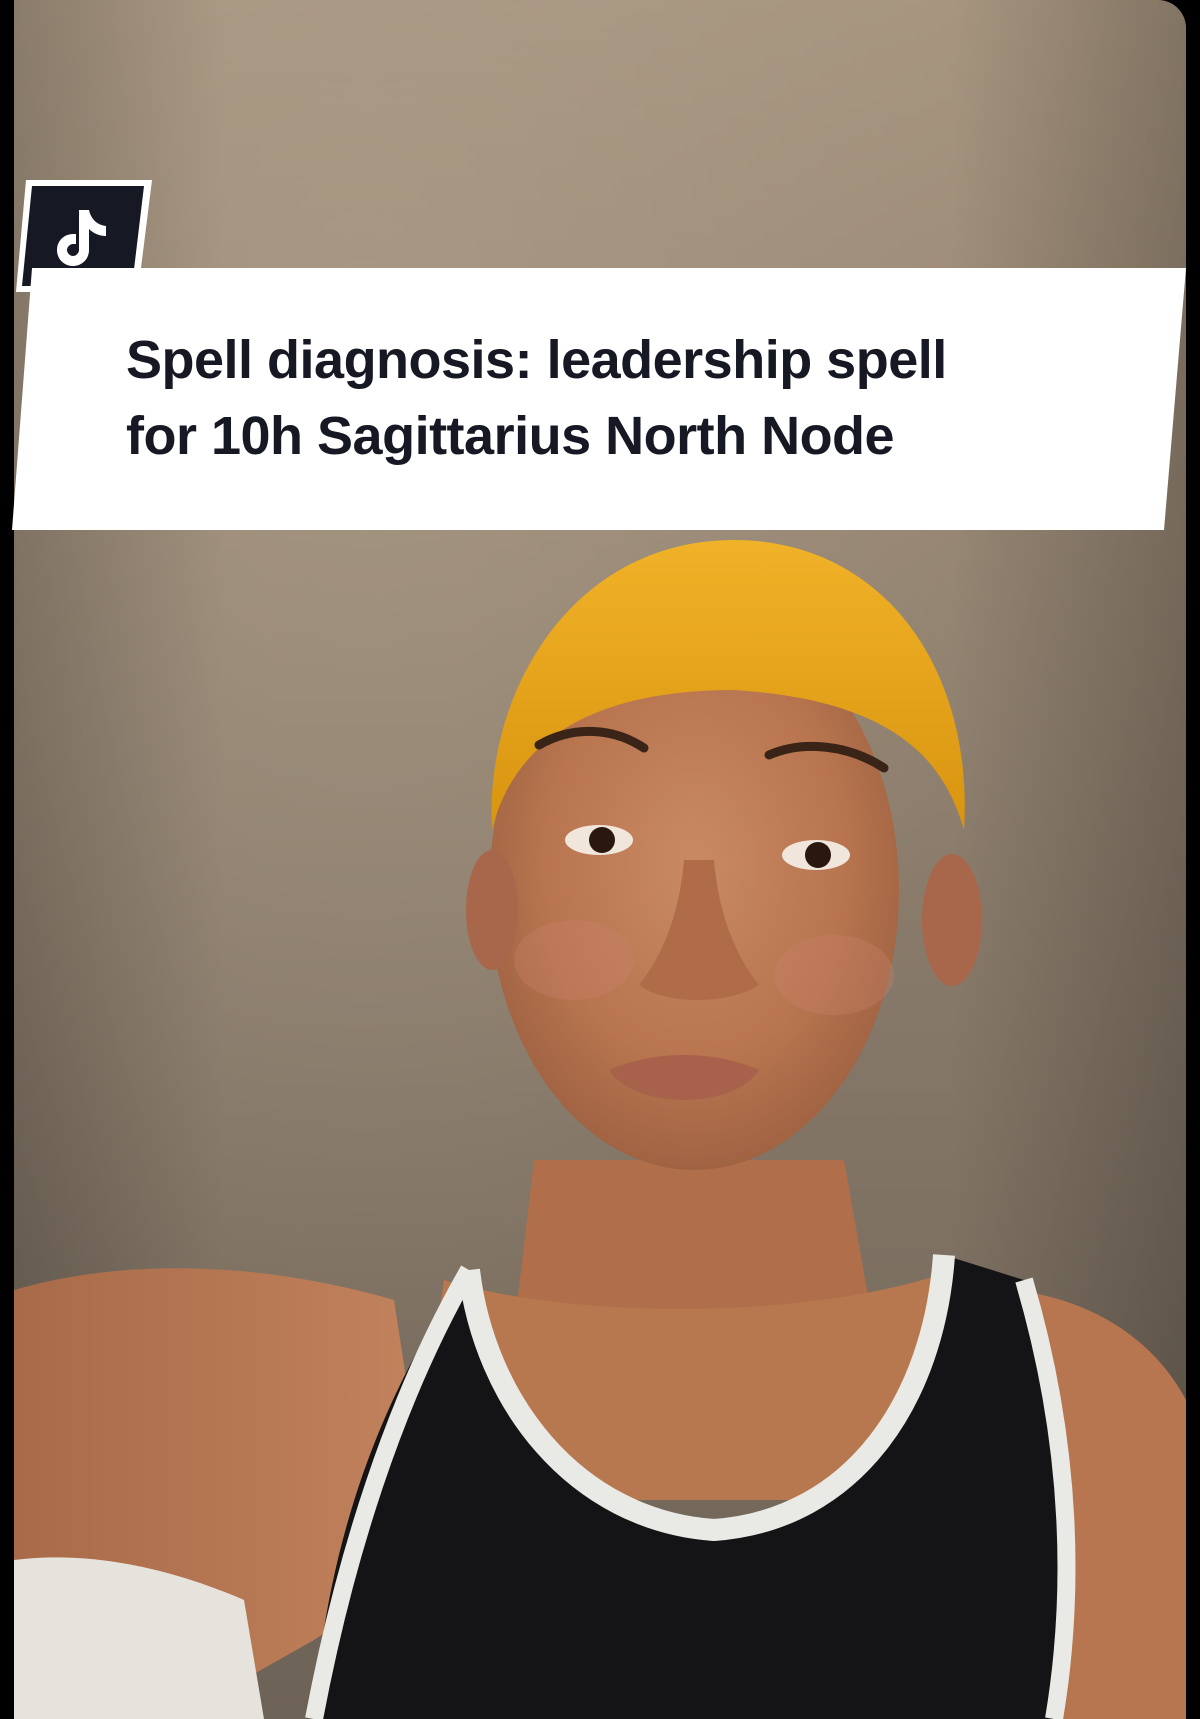  What do you see at coordinates (536, 360) in the screenshot?
I see `caption-line-1: Spell diagnosis: leadership spell` at bounding box center [536, 360].